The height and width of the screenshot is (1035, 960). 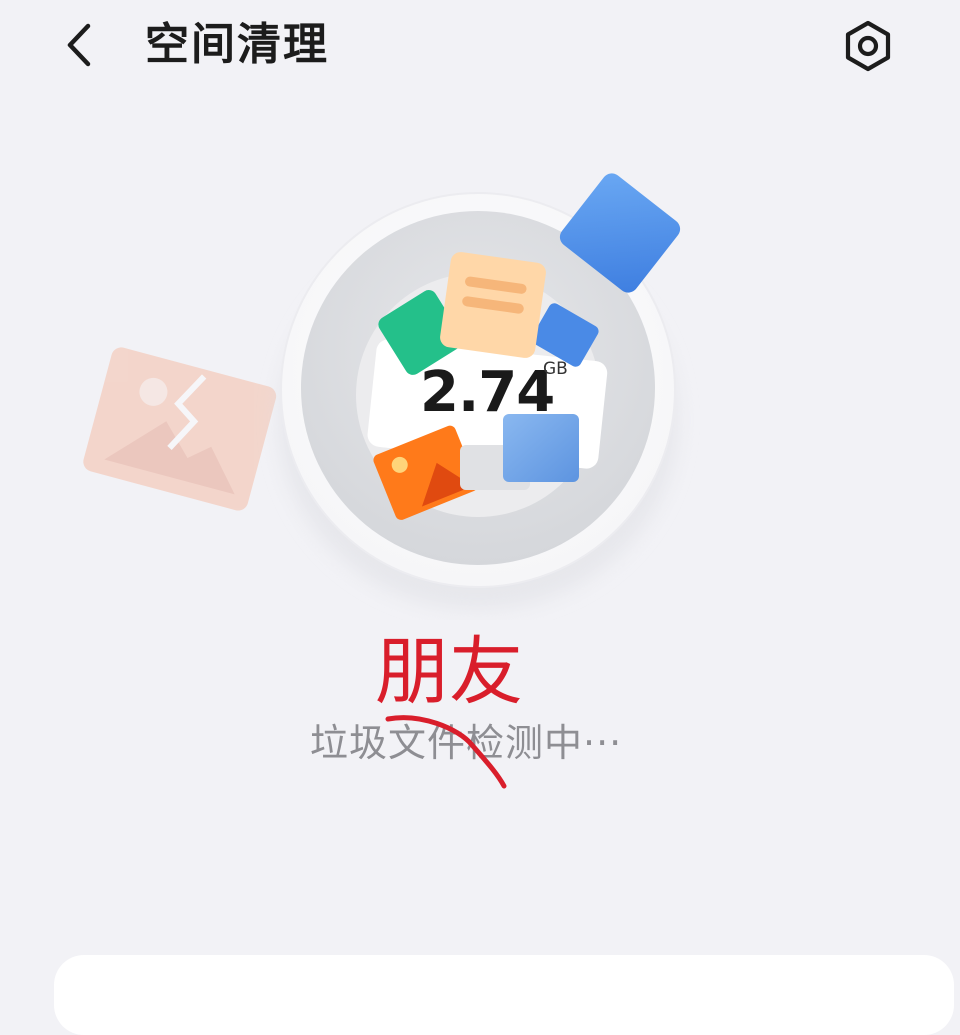 What do you see at coordinates (555, 369) in the screenshot?
I see `junk-size-unit: GB` at bounding box center [555, 369].